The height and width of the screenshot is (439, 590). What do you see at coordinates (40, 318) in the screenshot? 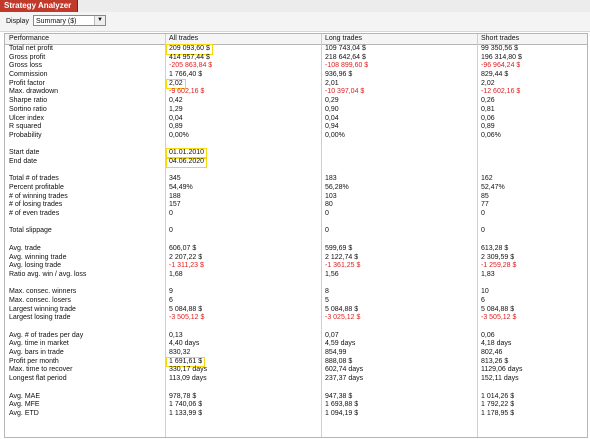
I see `row-label: Largest losing trade` at bounding box center [40, 318].